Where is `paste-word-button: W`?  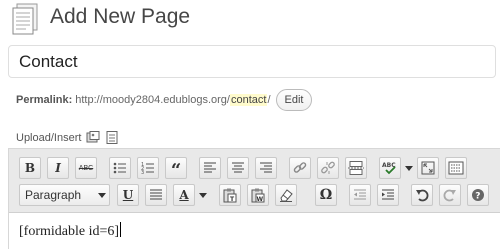
paste-word-button: W is located at coordinates (258, 195).